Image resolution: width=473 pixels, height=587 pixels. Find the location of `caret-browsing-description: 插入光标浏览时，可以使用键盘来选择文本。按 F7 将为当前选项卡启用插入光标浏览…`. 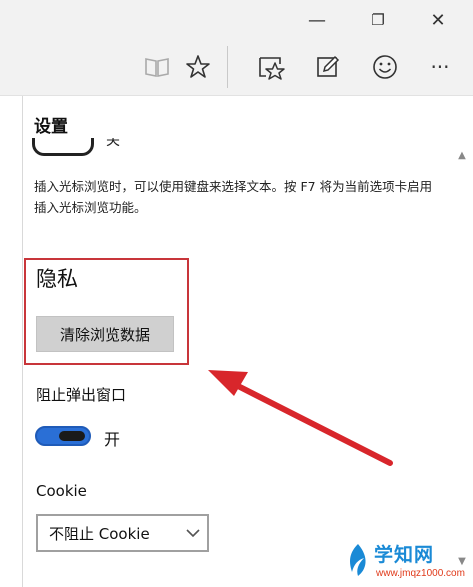

caret-browsing-description: 插入光标浏览时，可以使用键盘来选择文本。按 F7 将为当前选项卡启用插入光标浏览… is located at coordinates (233, 197).